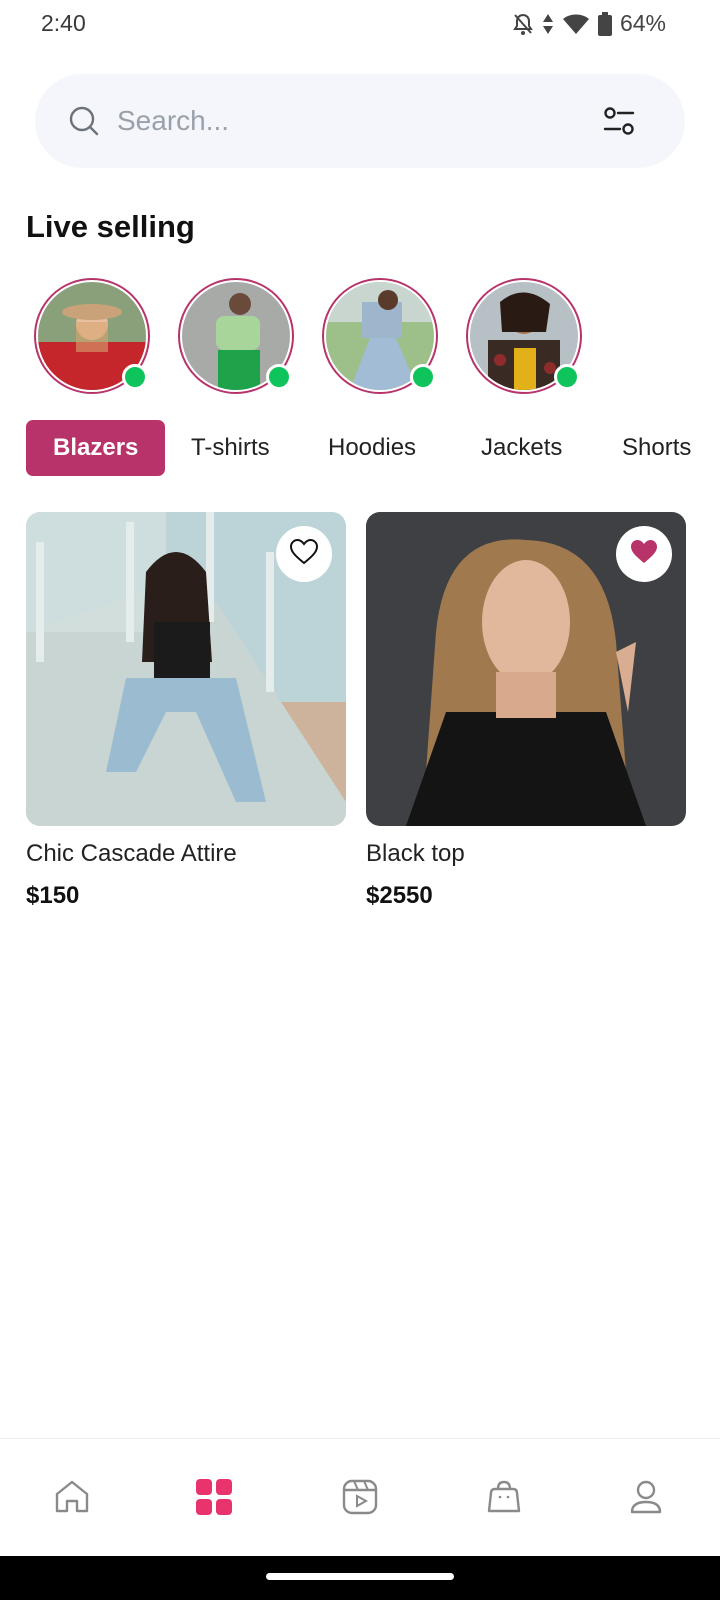 The width and height of the screenshot is (720, 1600). I want to click on search-icon, so click(84, 123).